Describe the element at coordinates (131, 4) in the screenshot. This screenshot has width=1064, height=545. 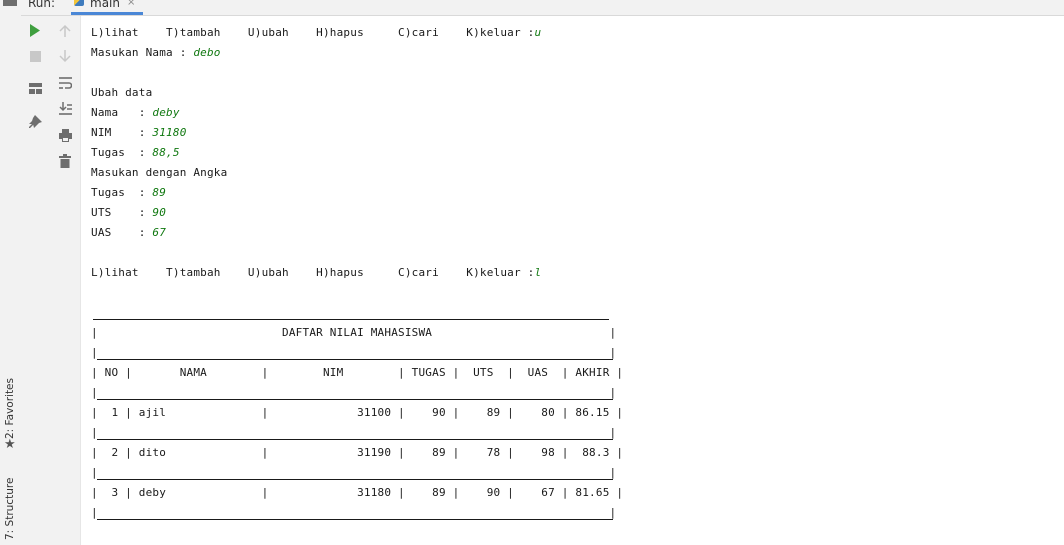
I see `close-tab-icon: ×` at that location.